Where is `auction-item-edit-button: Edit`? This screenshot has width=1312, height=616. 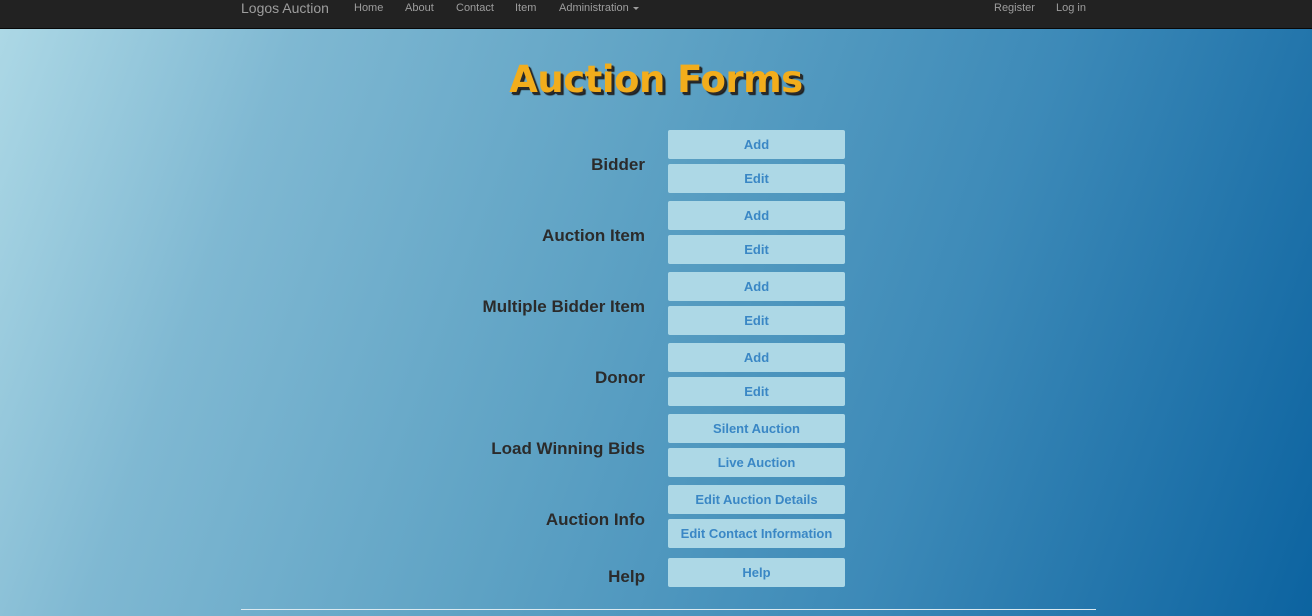 auction-item-edit-button: Edit is located at coordinates (756, 249).